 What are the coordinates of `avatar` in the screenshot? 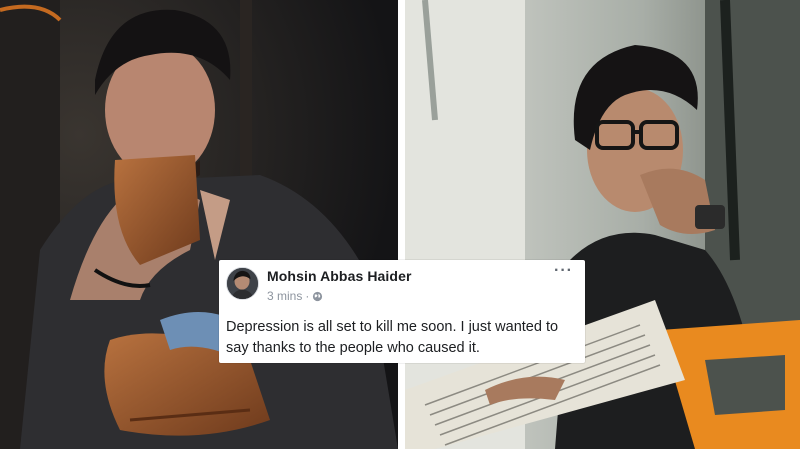 It's located at (242, 283).